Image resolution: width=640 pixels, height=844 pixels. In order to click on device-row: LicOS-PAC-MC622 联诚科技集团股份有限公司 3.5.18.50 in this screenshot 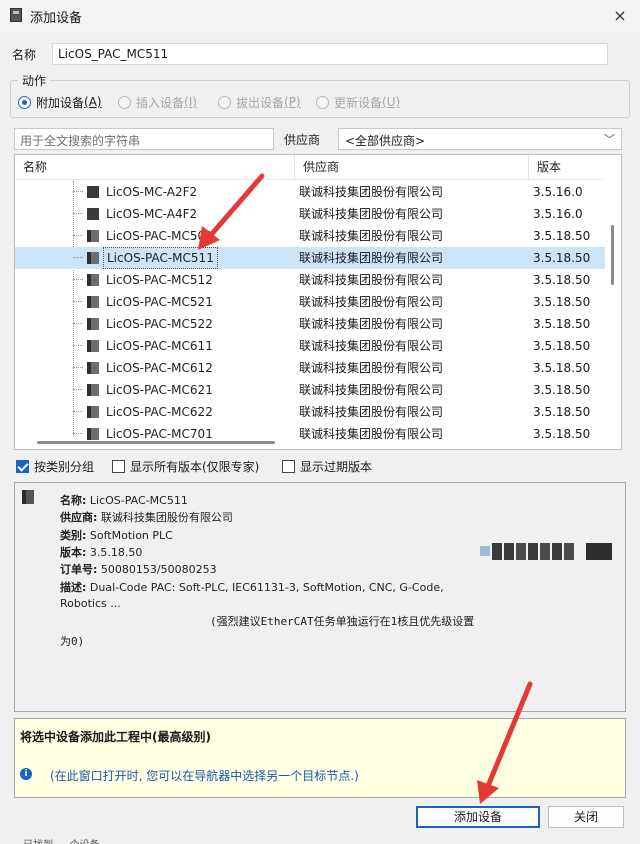, I will do `click(310, 412)`.